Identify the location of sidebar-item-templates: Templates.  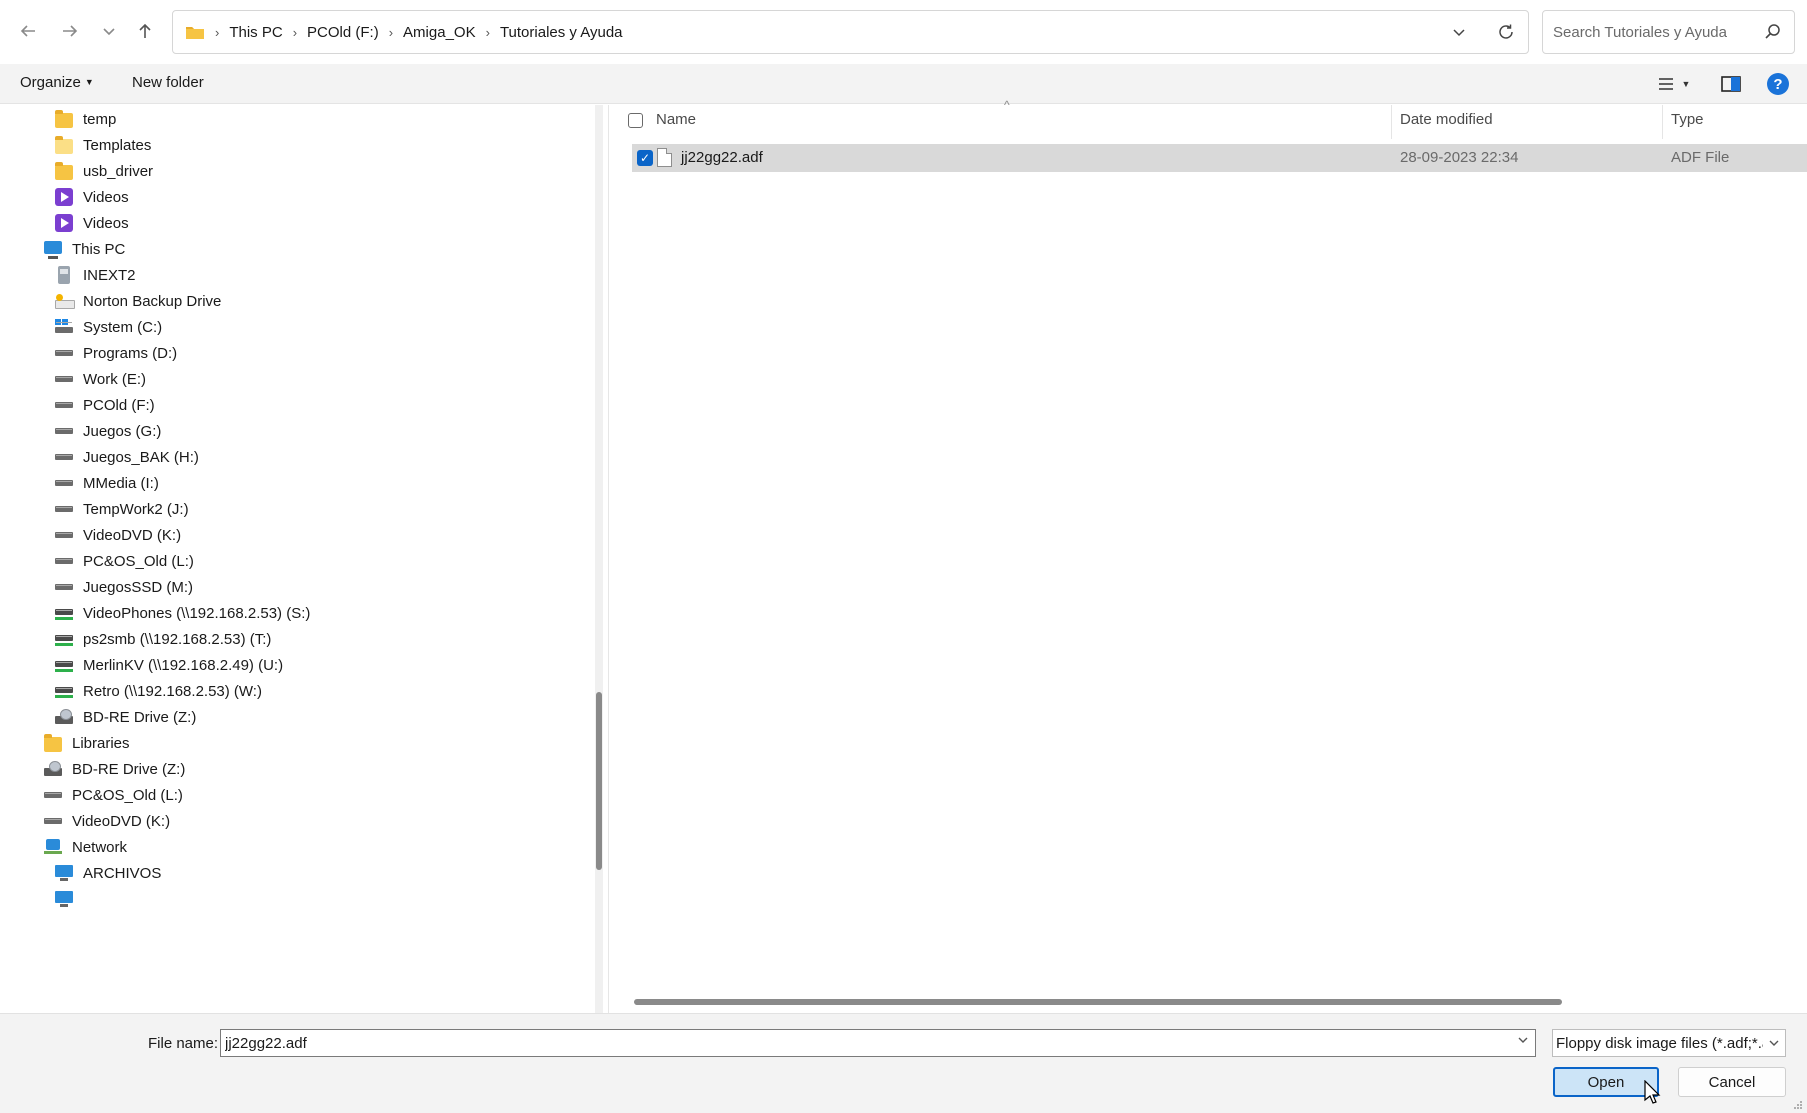
(103, 145).